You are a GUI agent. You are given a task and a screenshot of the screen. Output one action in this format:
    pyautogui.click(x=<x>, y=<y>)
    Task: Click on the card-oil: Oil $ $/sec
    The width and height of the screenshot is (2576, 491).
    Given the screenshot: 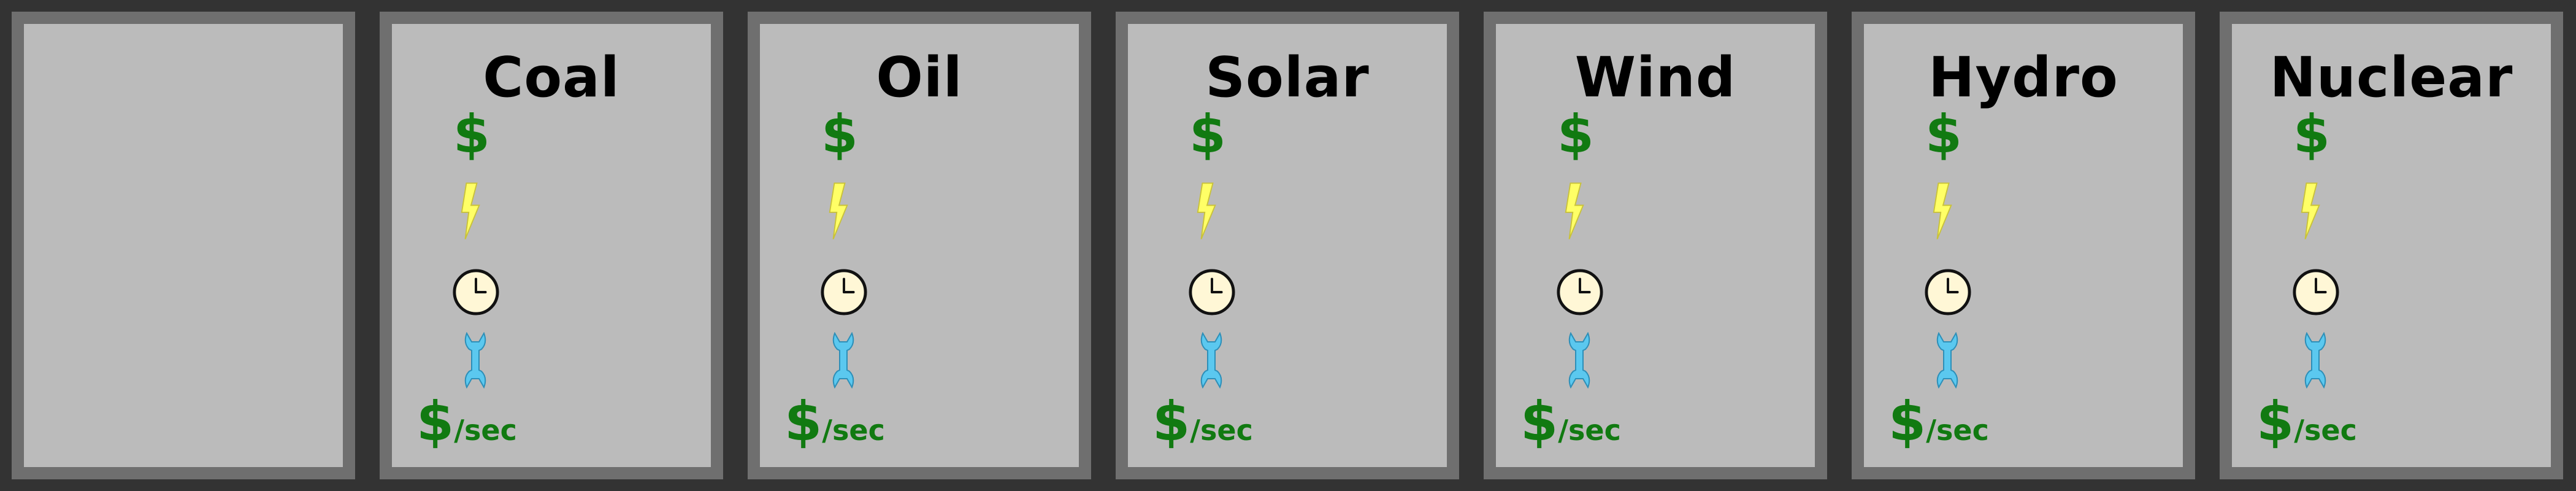 What is the action you would take?
    pyautogui.click(x=919, y=245)
    